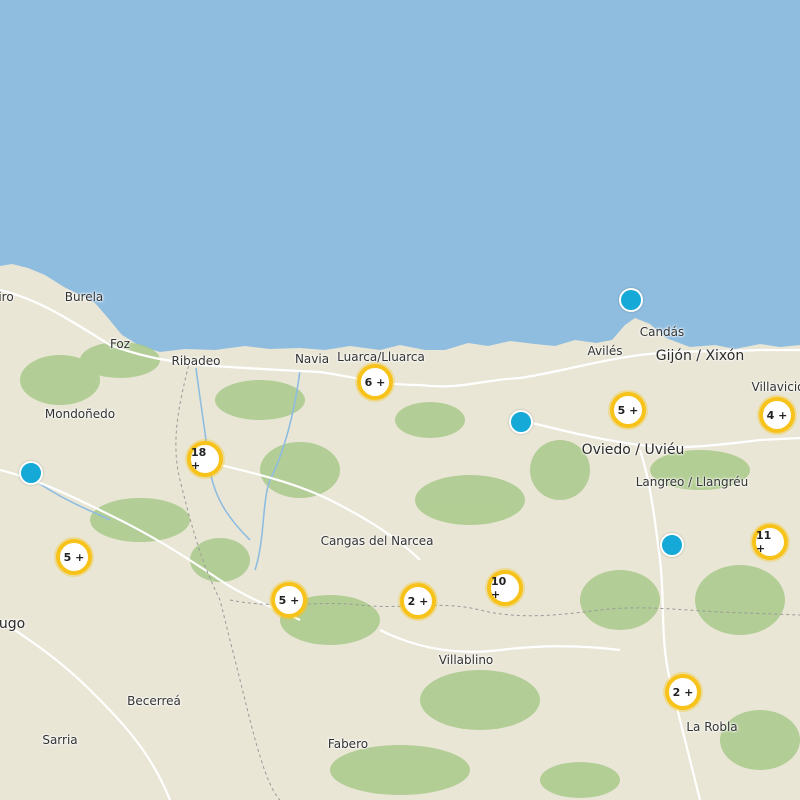 The image size is (800, 800). What do you see at coordinates (154, 701) in the screenshot?
I see `place-label: Becerreá` at bounding box center [154, 701].